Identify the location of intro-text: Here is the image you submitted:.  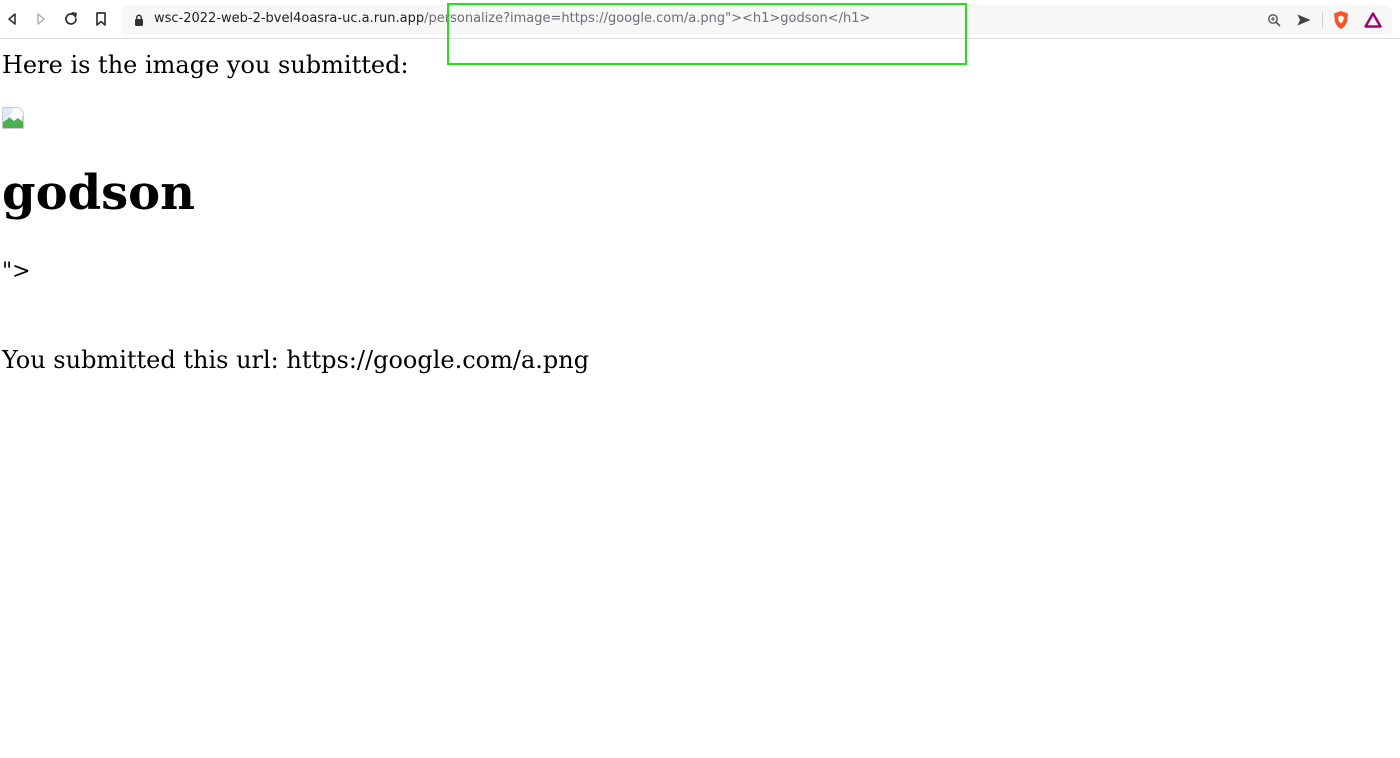
(205, 65).